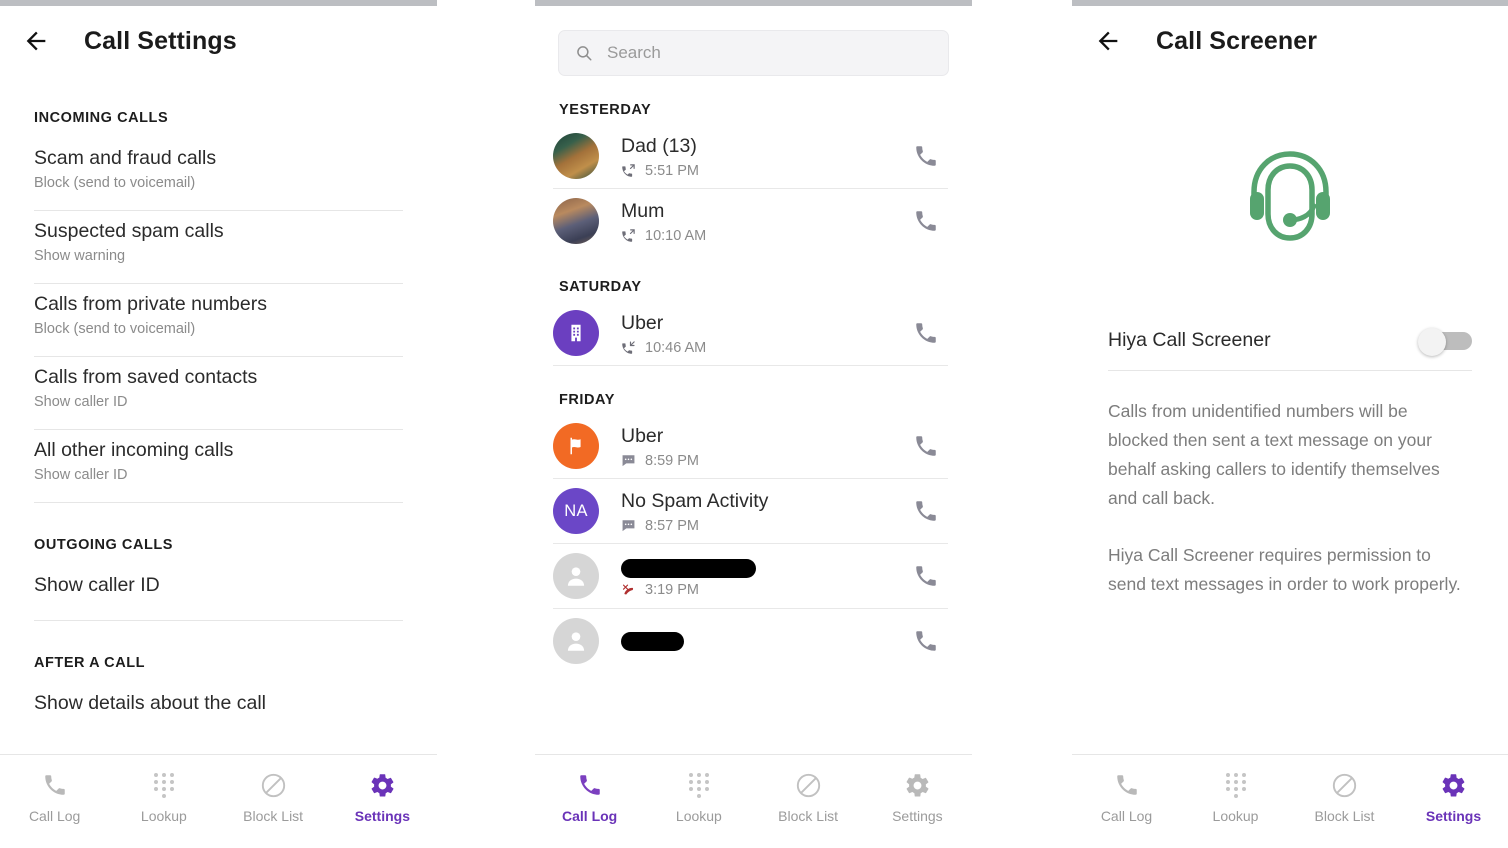 Image resolution: width=1508 pixels, height=848 pixels. I want to click on settings-row-subtitle: Show warning, so click(80, 256).